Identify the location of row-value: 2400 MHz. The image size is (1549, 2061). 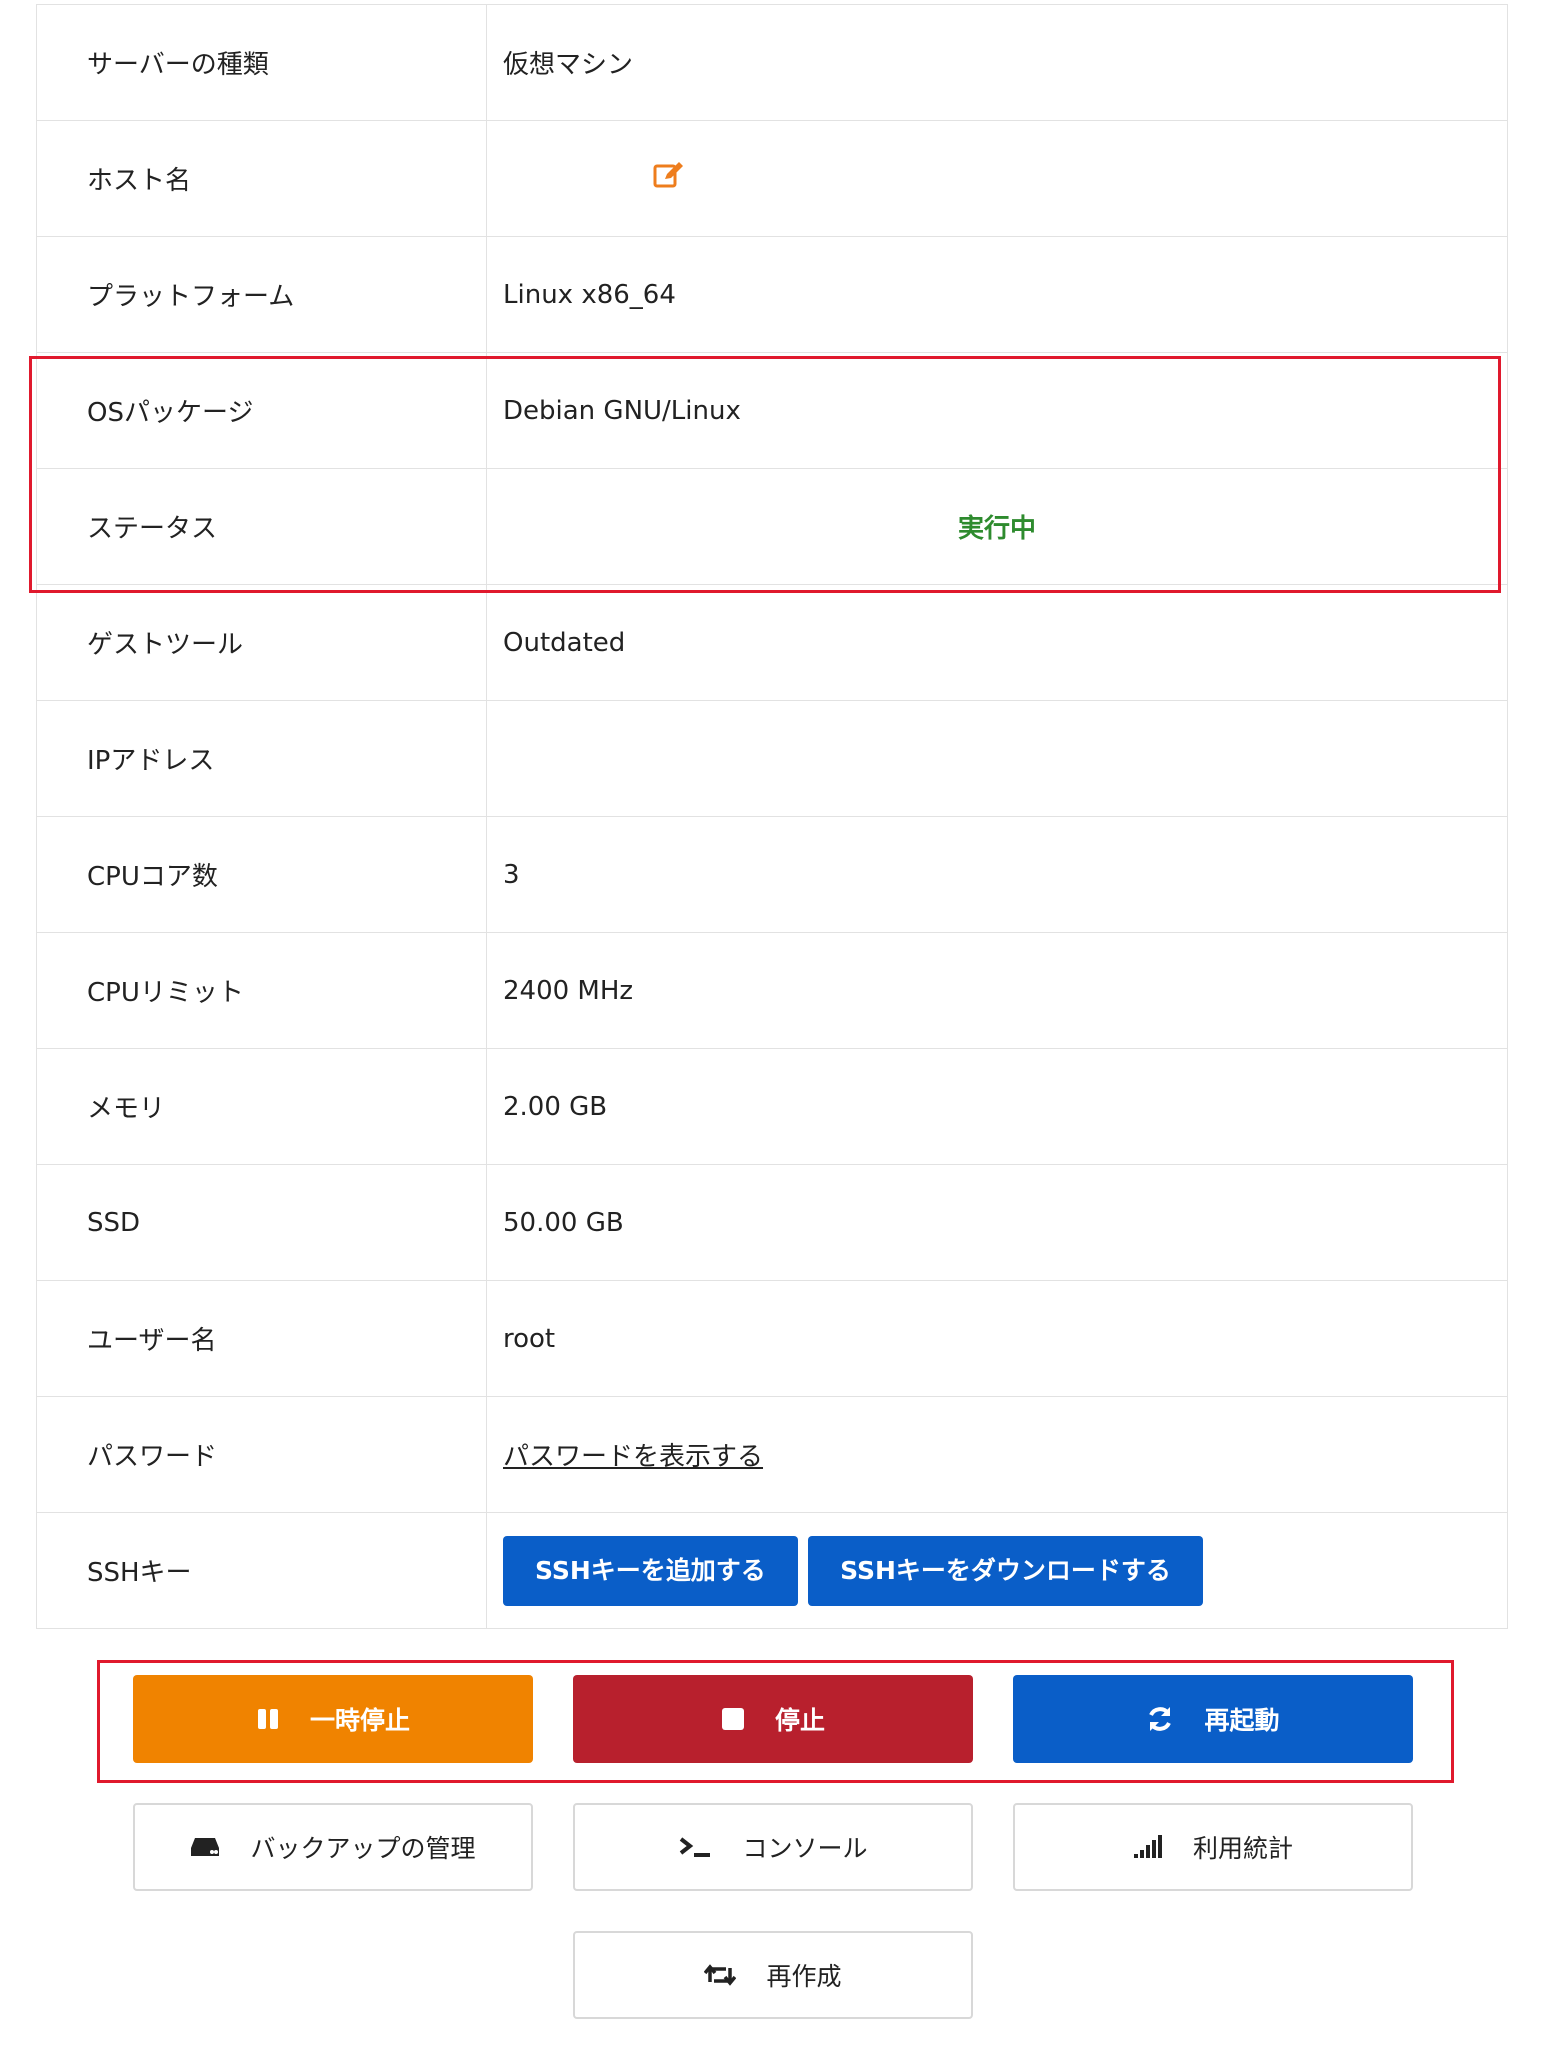
(997, 990).